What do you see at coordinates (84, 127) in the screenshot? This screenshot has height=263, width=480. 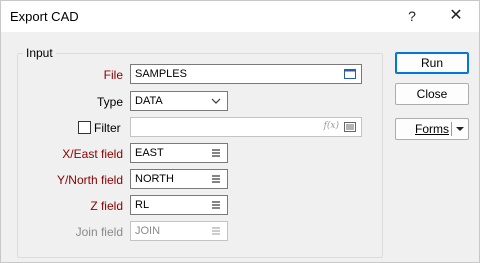 I see `filter-checkbox` at bounding box center [84, 127].